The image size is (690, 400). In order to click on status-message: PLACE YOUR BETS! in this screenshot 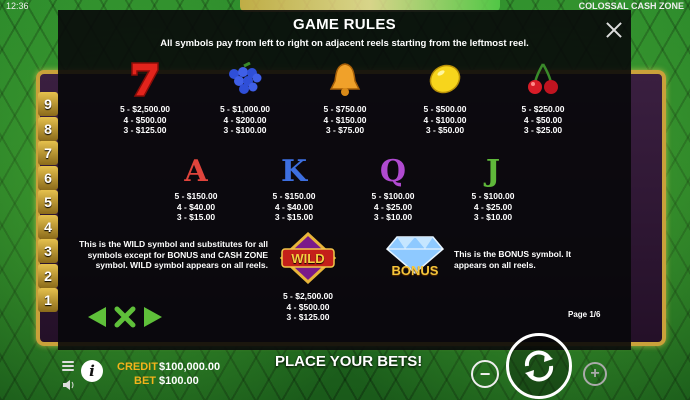, I will do `click(349, 361)`.